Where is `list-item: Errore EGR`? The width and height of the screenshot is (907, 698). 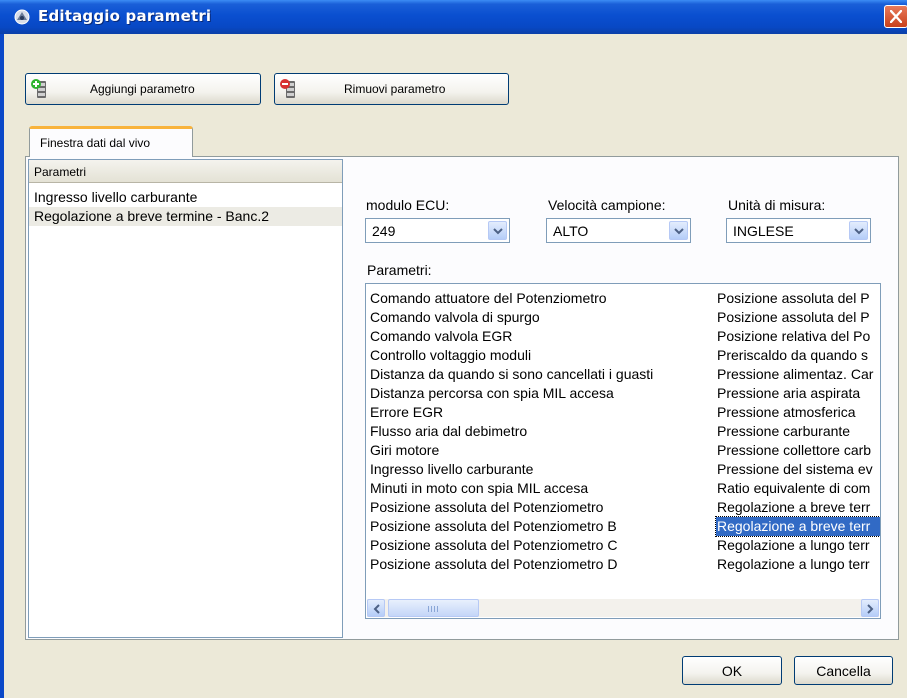
list-item: Errore EGR is located at coordinates (539, 412).